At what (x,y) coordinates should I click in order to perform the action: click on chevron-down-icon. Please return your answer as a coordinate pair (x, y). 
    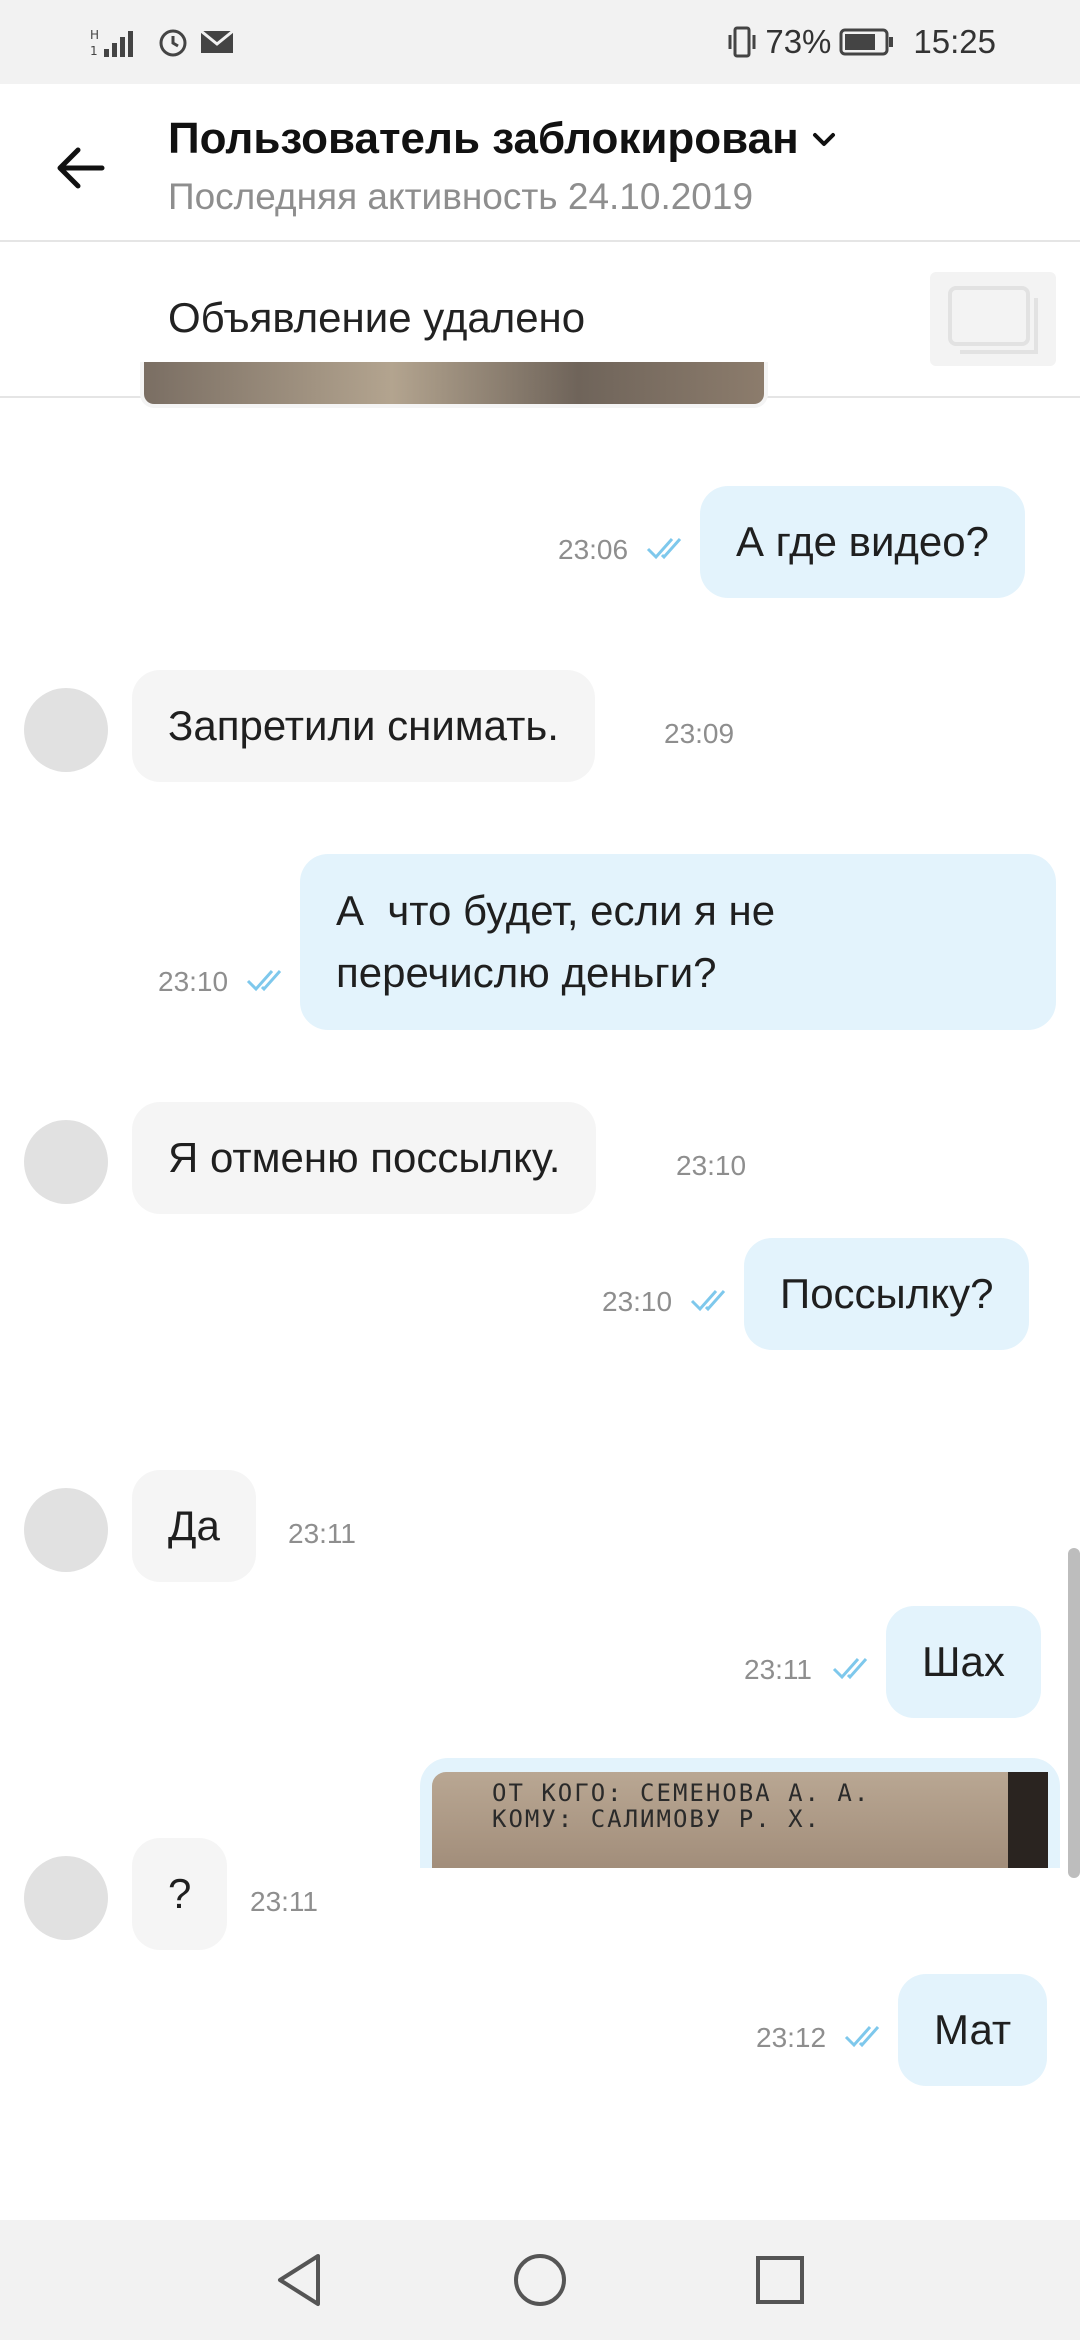
    Looking at the image, I should click on (823, 139).